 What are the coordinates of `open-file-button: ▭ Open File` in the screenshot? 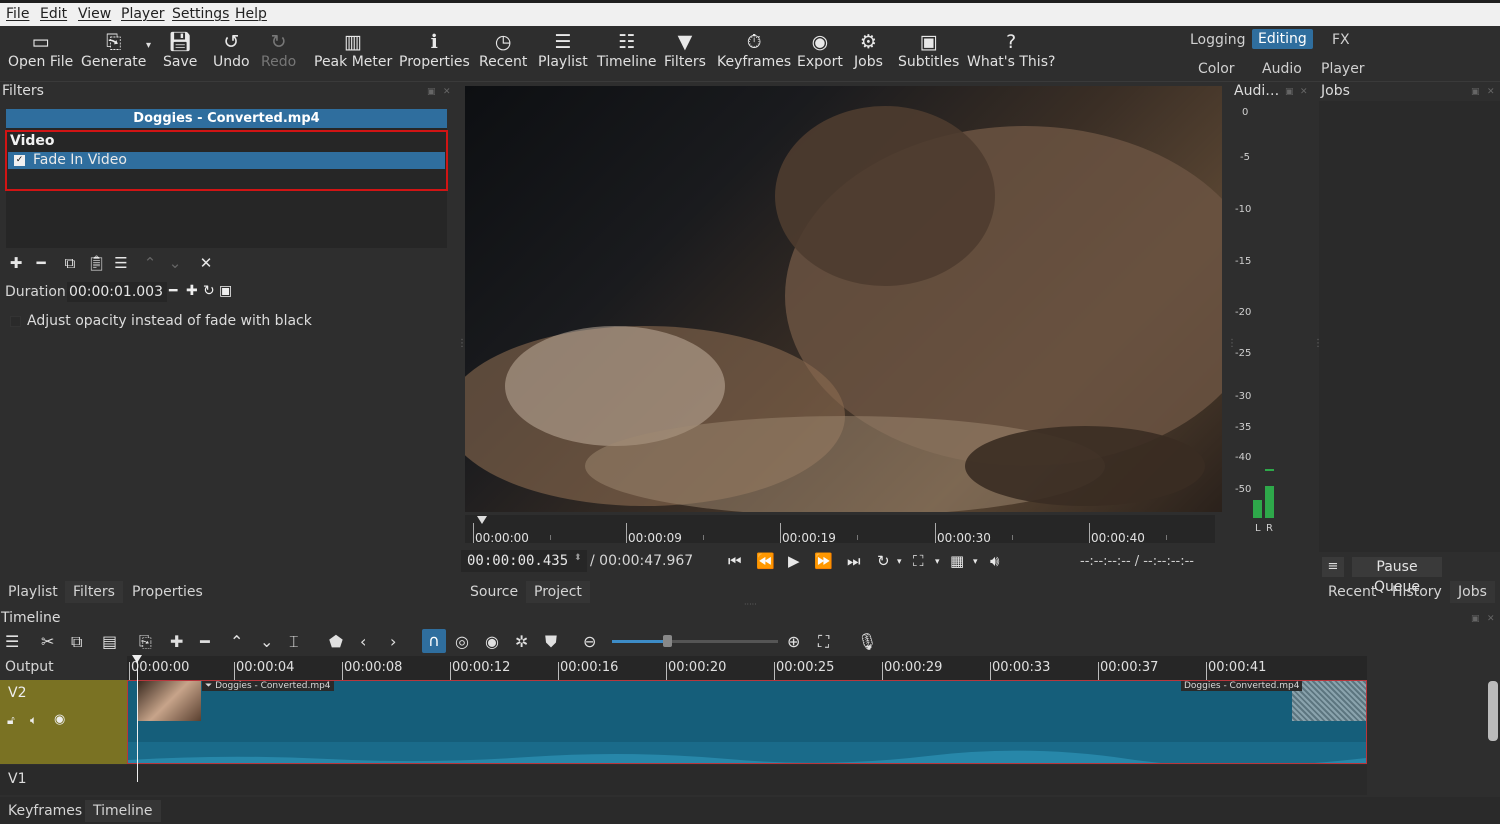 It's located at (40, 50).